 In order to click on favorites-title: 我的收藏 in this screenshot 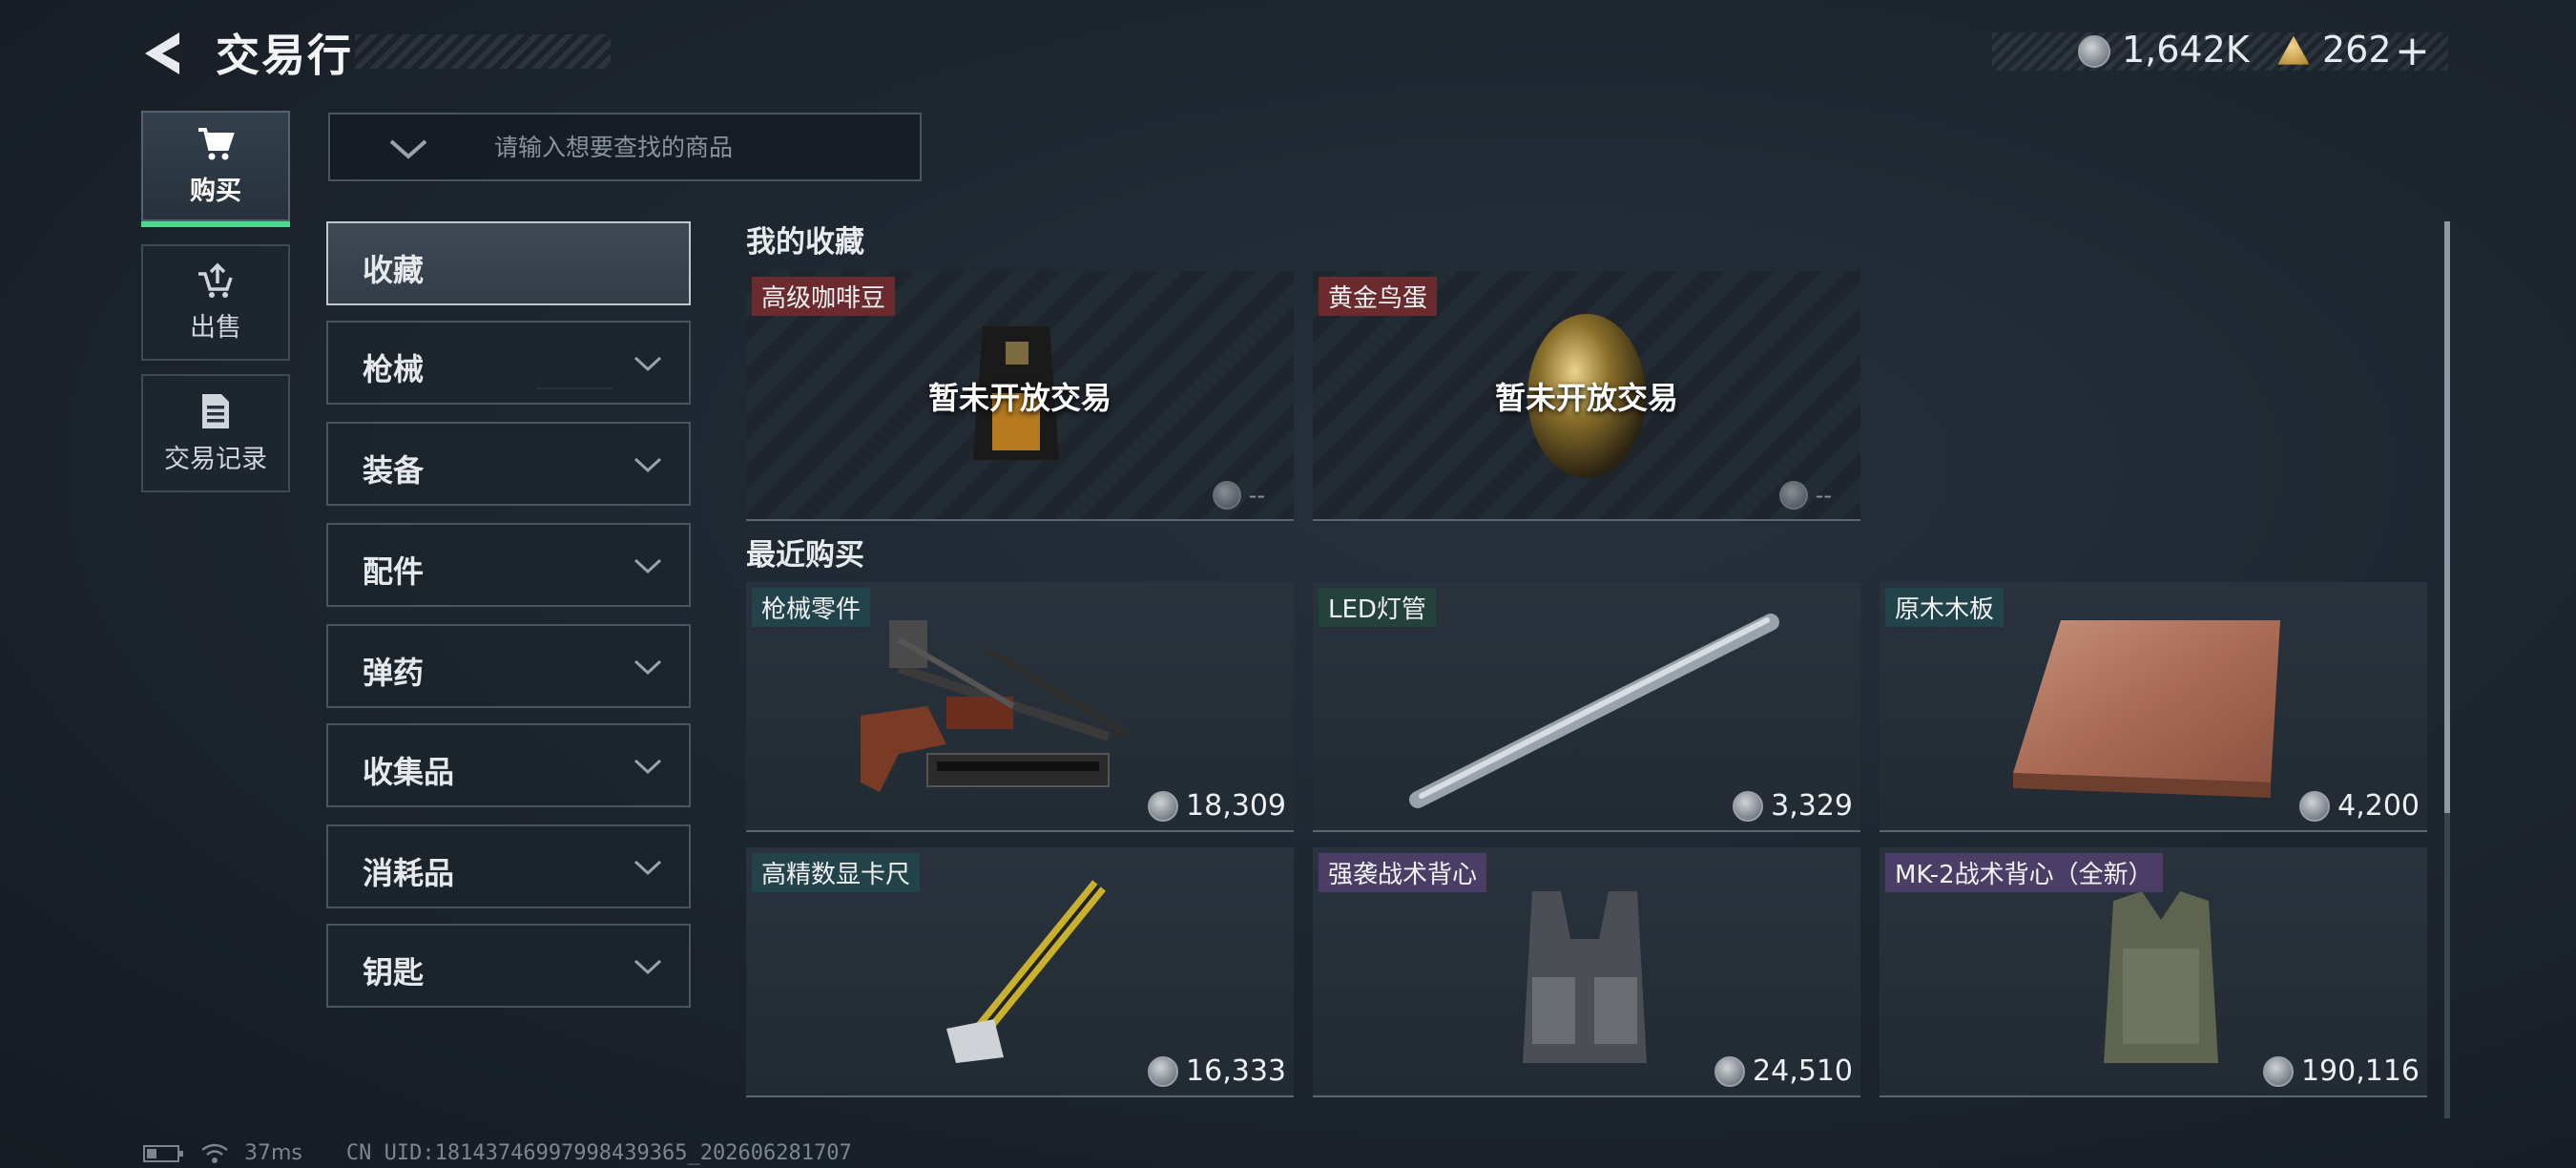, I will do `click(805, 243)`.